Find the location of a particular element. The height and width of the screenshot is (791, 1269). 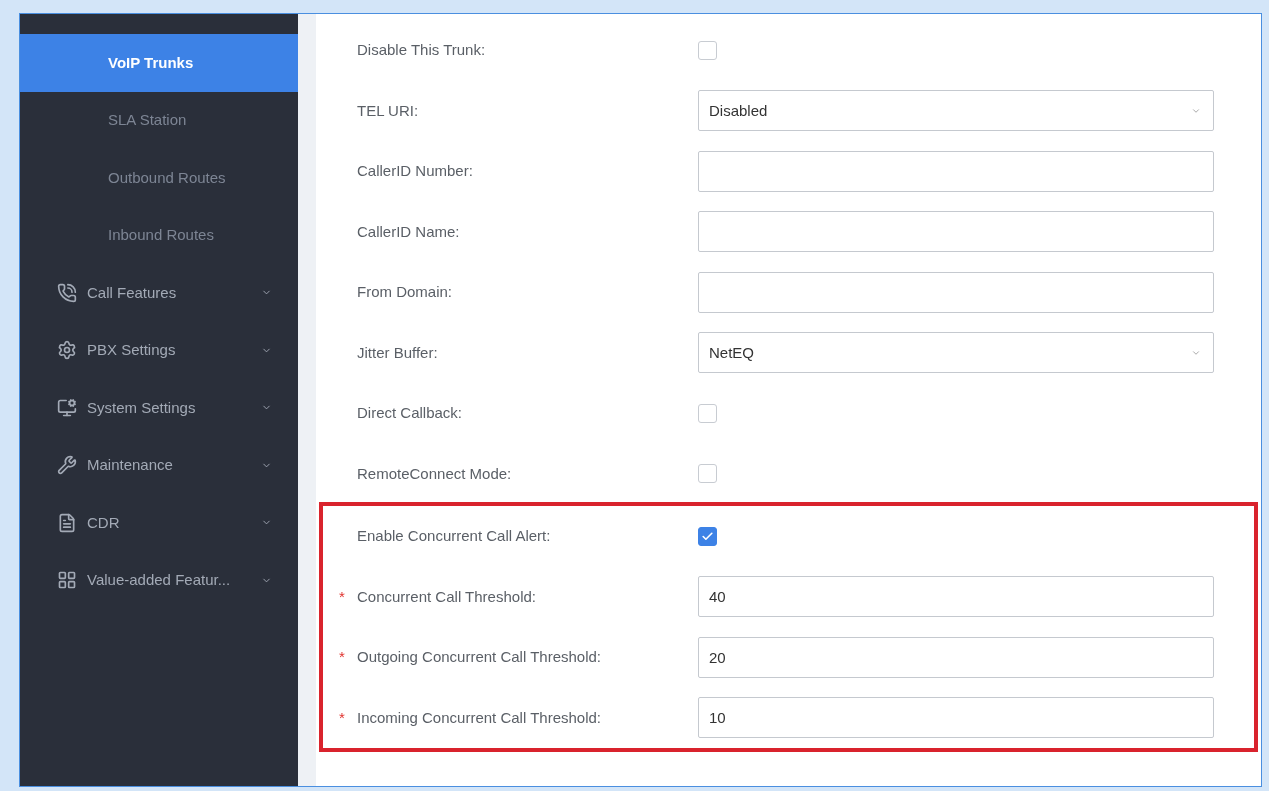

field-label: Jitter Buffer: is located at coordinates (397, 352).